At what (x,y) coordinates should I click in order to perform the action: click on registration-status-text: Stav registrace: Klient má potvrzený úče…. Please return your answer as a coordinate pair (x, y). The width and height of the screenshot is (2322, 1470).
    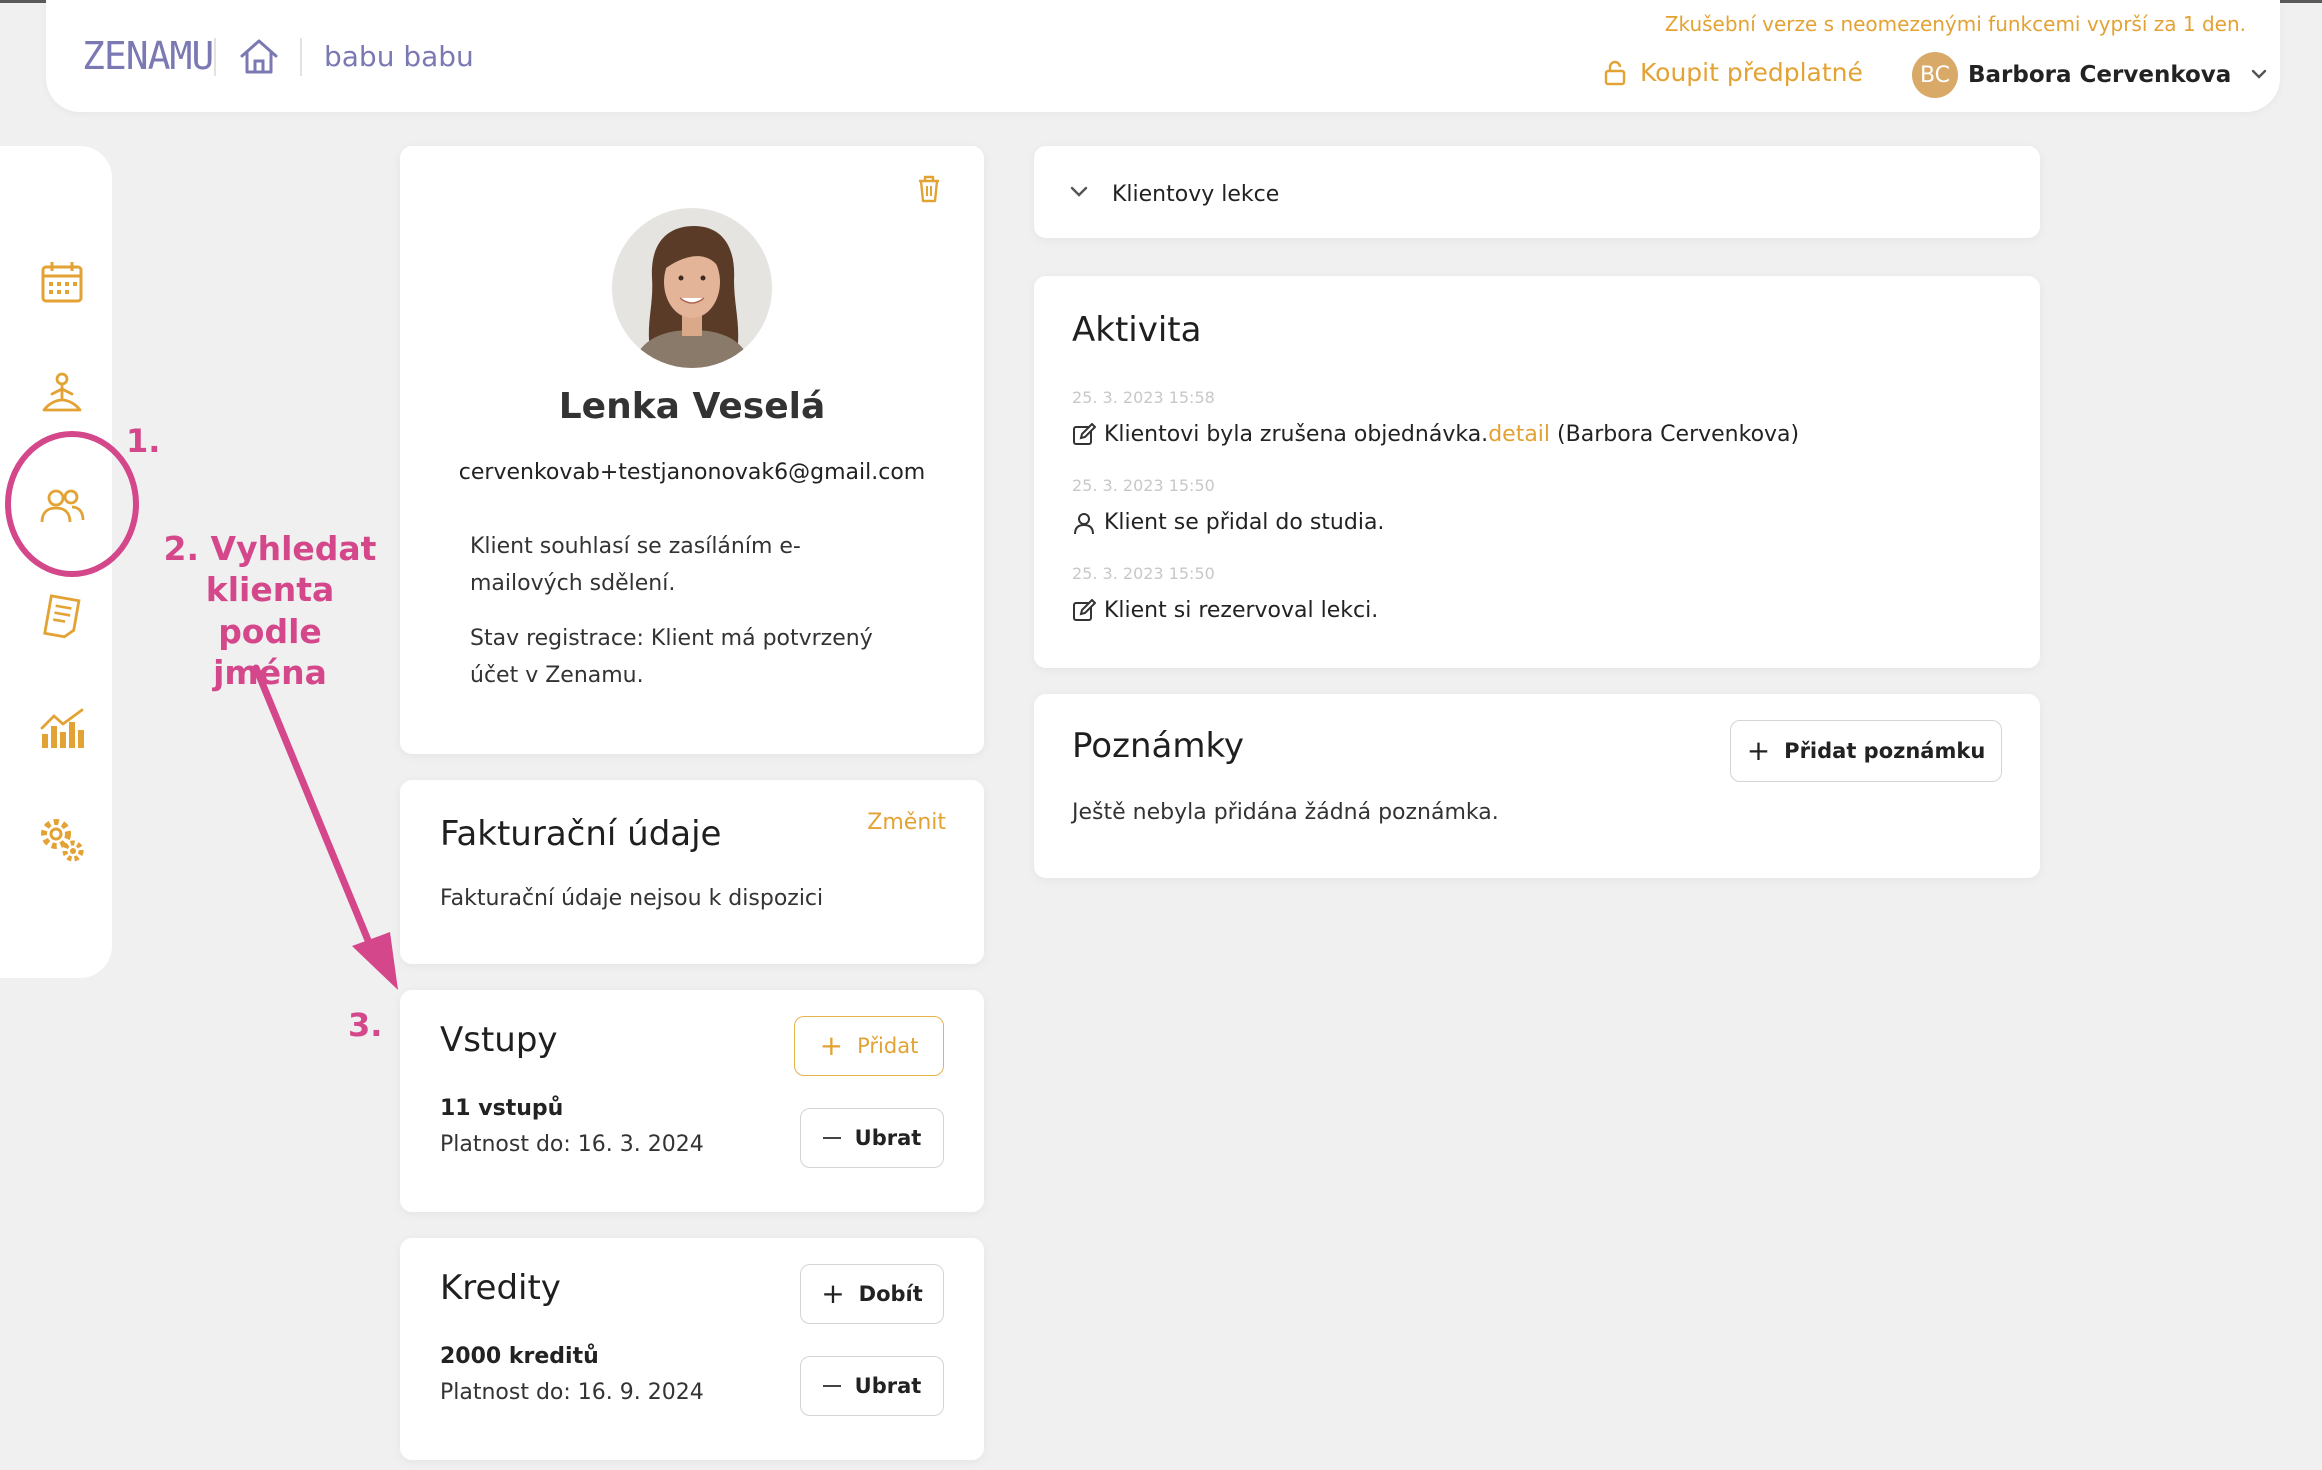
    Looking at the image, I should click on (710, 657).